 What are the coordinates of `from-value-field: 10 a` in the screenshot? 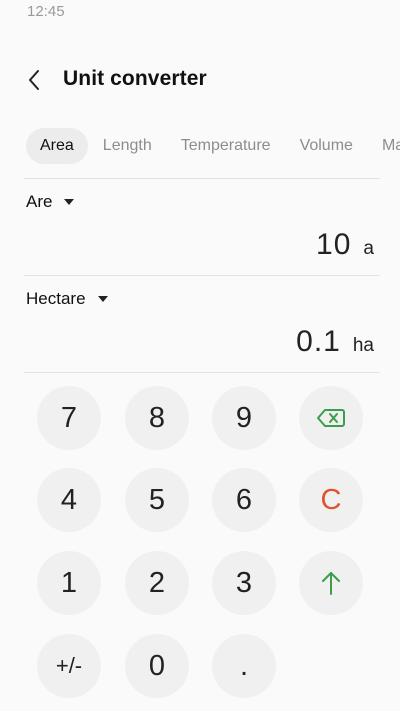 It's located at (345, 245).